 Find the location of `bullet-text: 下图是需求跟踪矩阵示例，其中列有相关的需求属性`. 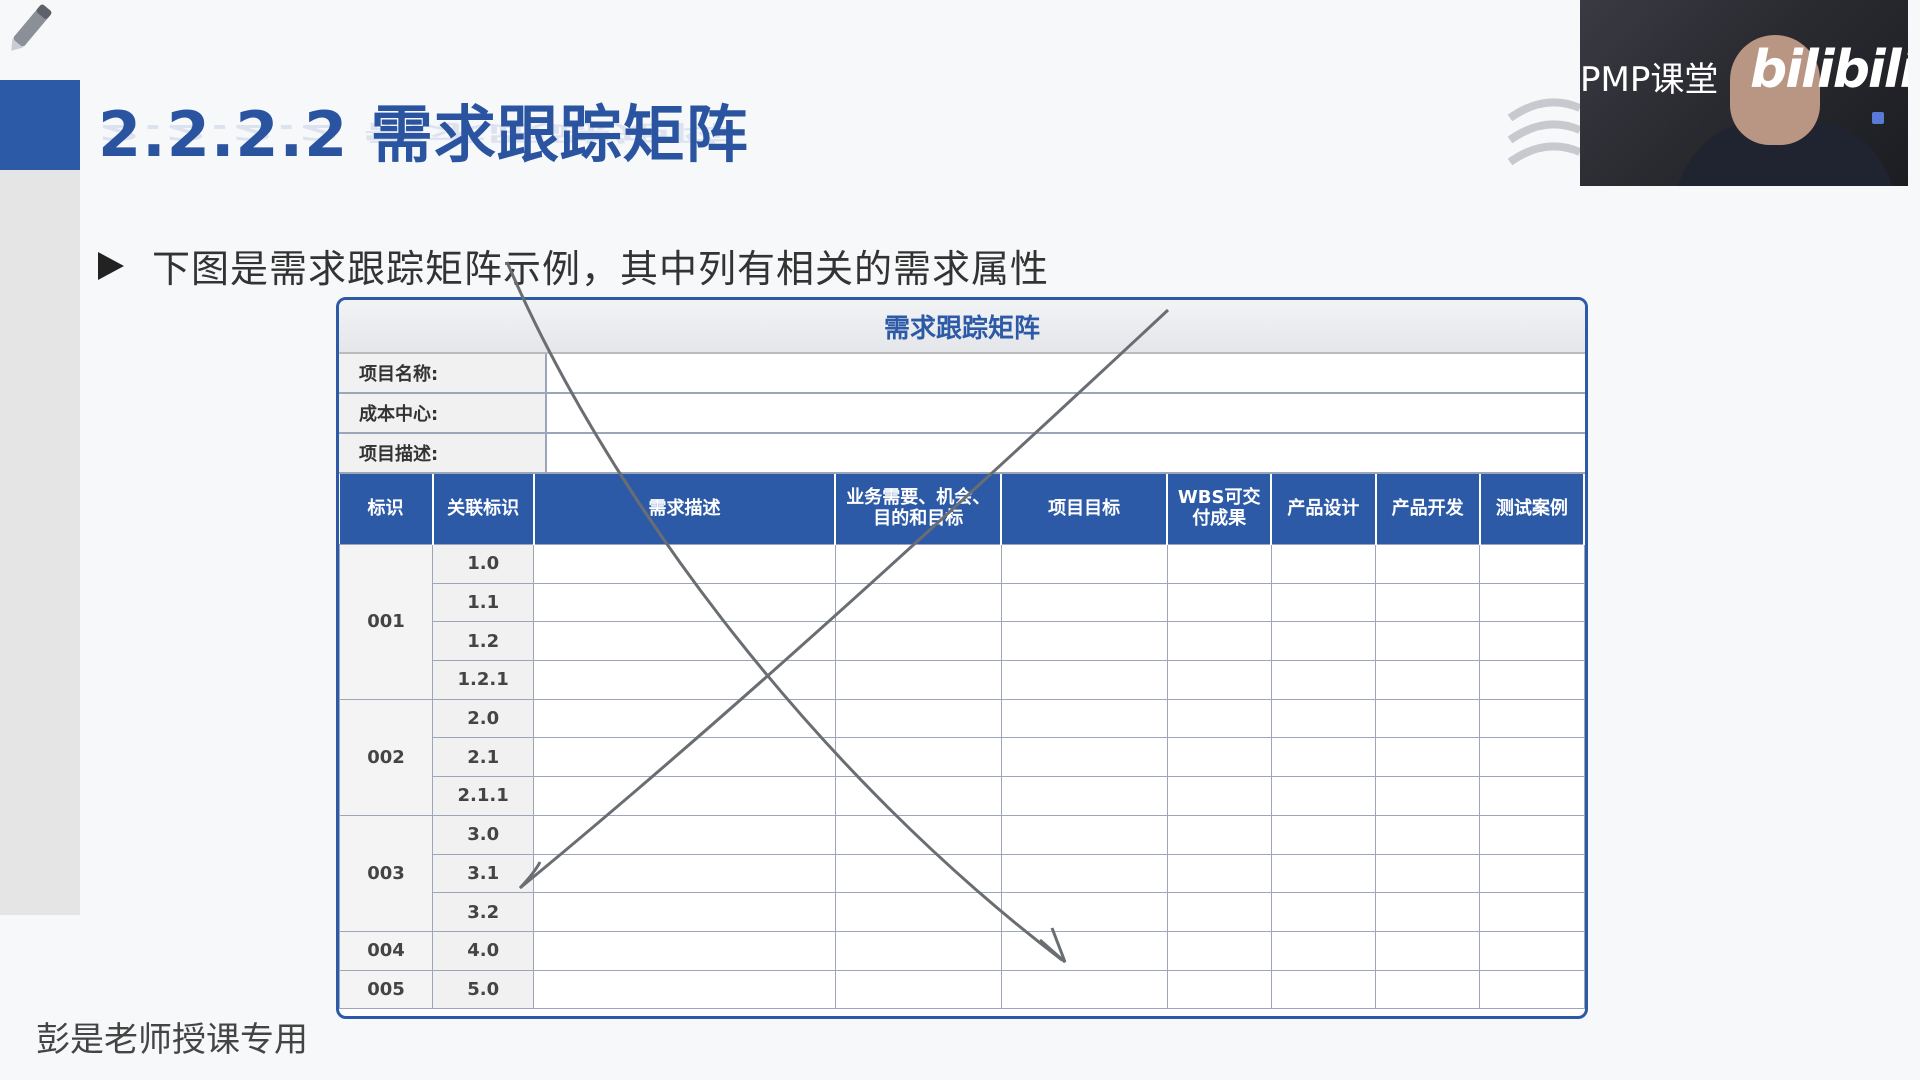

bullet-text: 下图是需求跟踪矩阵示例，其中列有相关的需求属性 is located at coordinates (601, 269).